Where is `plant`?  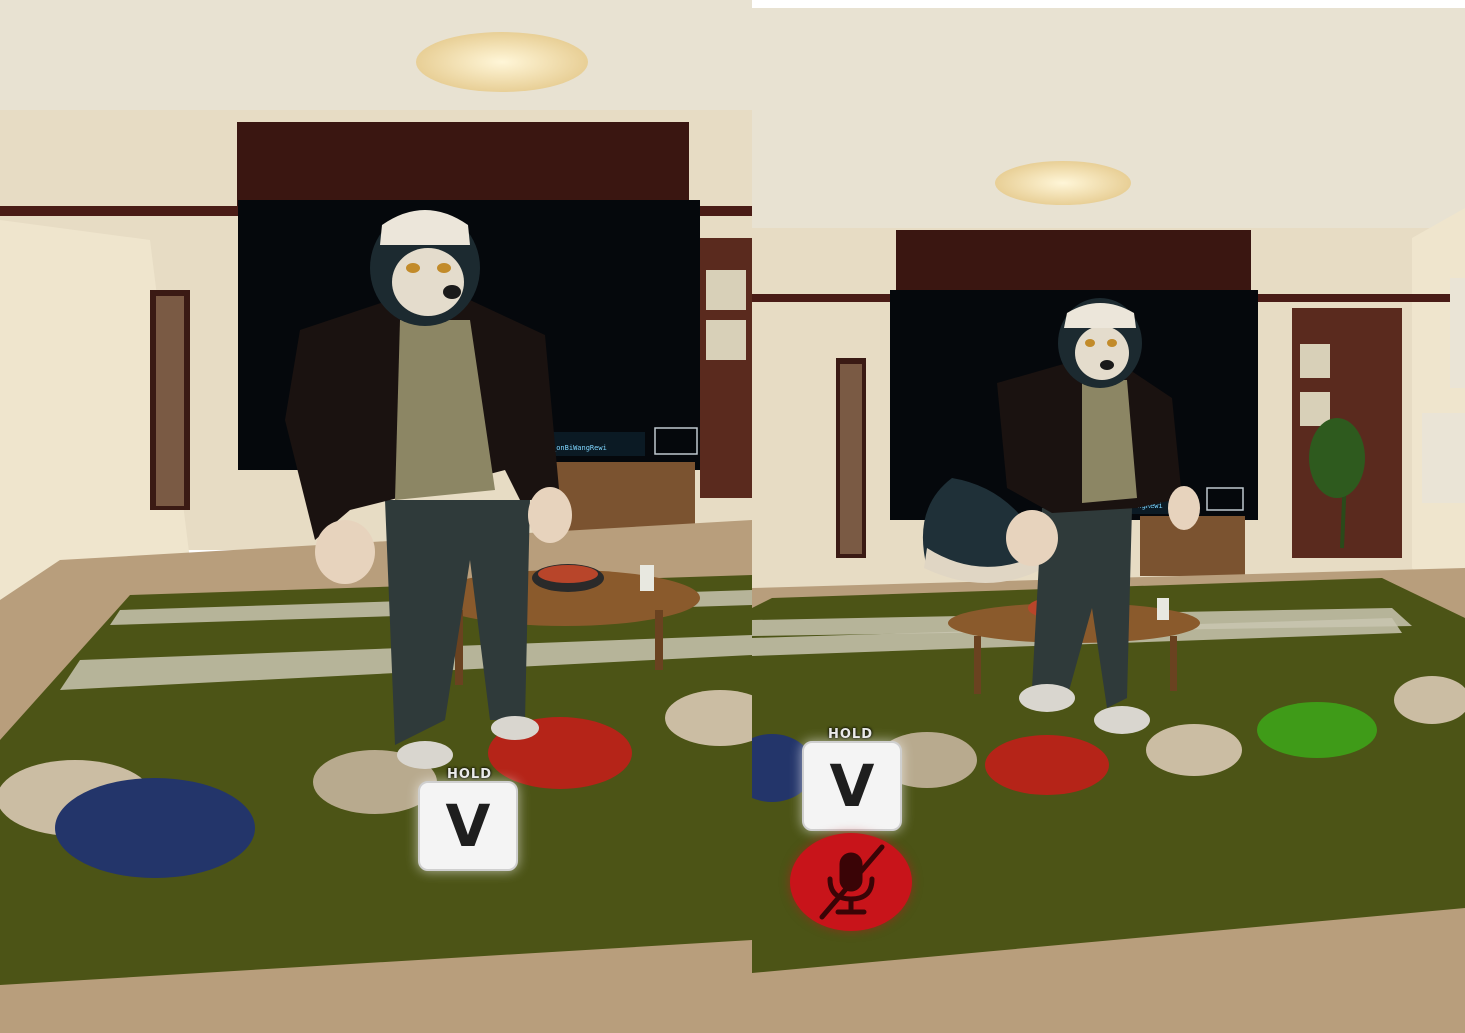
plant is located at coordinates (1337, 458).